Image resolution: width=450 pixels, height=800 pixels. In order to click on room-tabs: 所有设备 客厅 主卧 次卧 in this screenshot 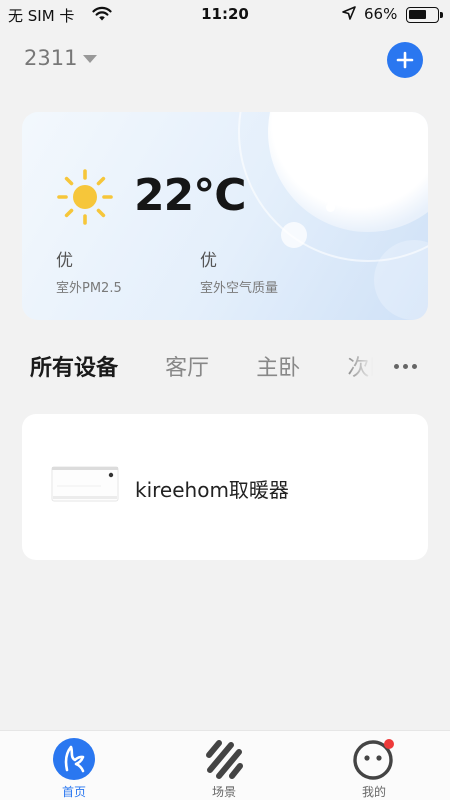, I will do `click(205, 367)`.